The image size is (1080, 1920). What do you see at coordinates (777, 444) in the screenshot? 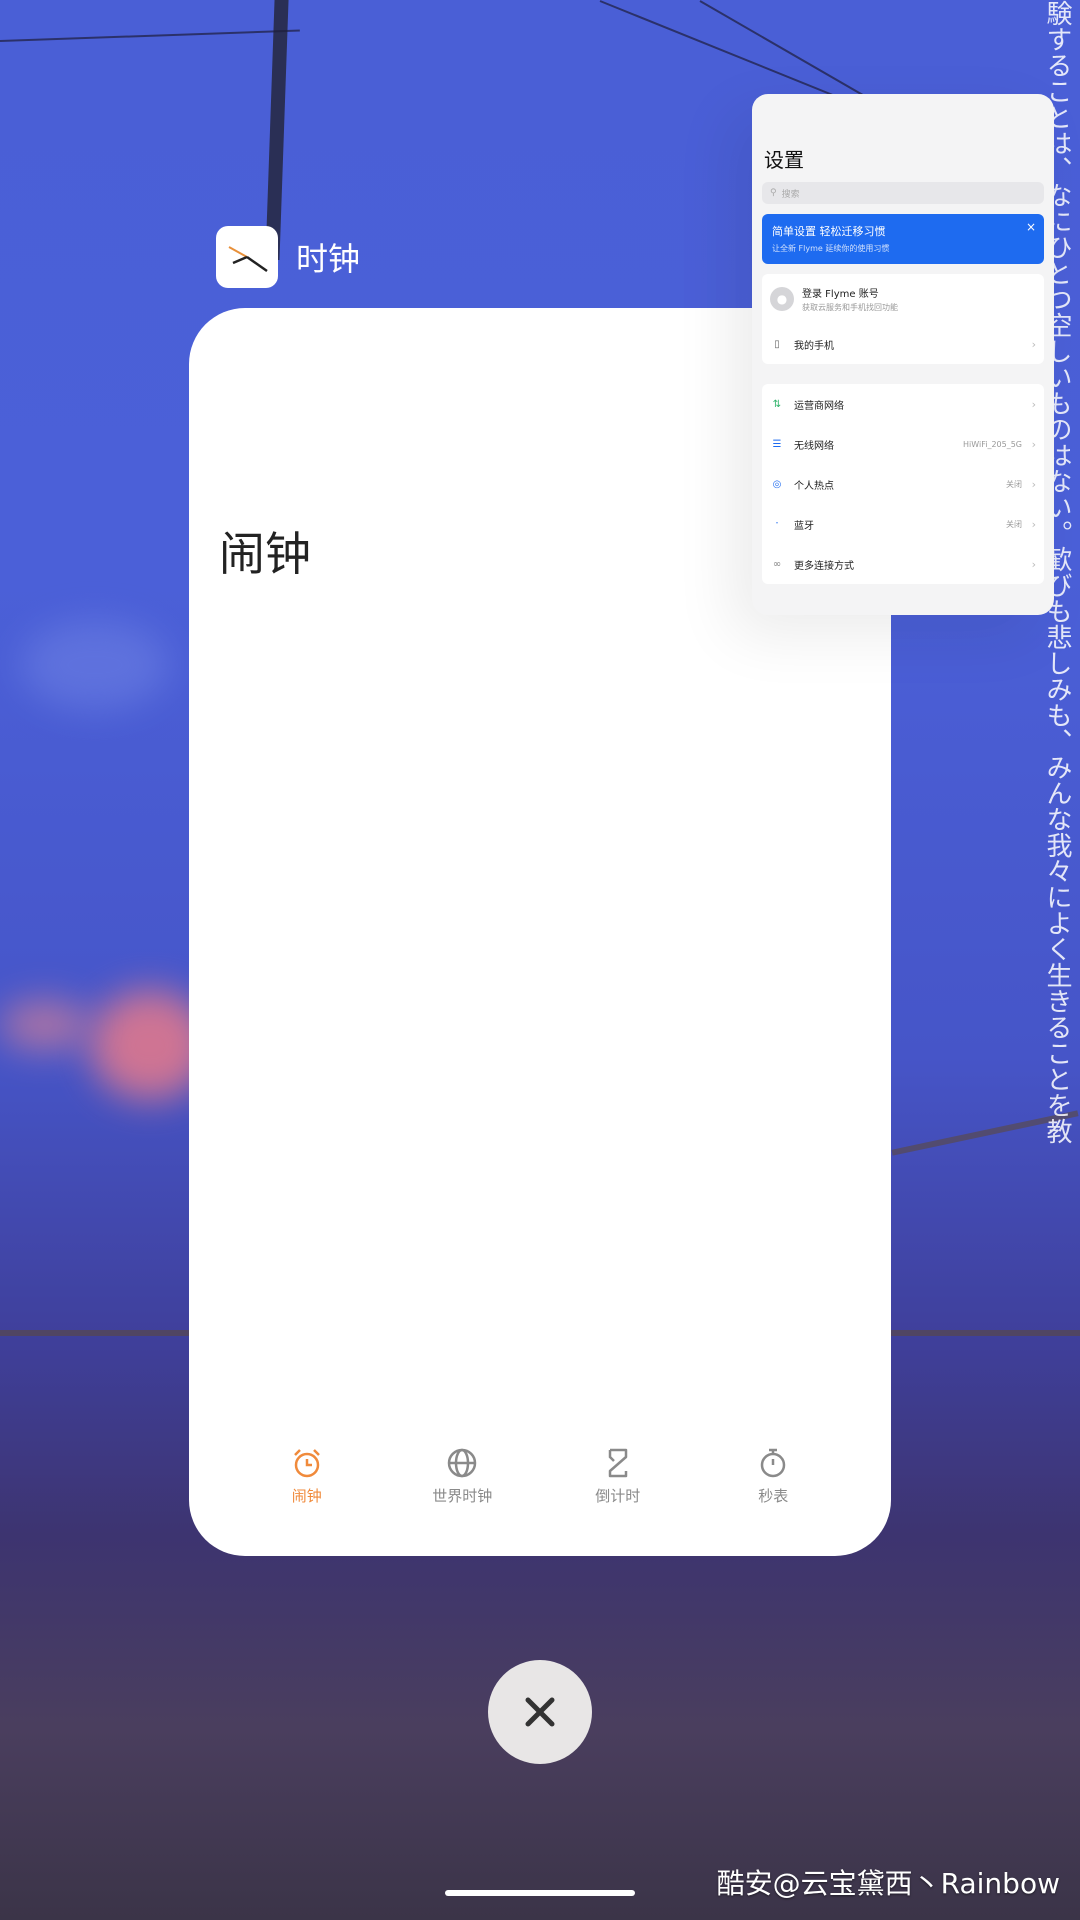
I see `wifi-icon: ☰` at bounding box center [777, 444].